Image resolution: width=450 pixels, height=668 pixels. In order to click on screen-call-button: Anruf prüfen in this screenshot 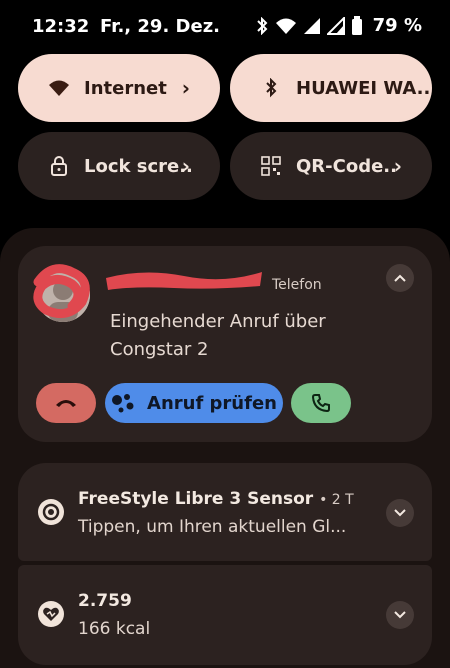, I will do `click(194, 403)`.